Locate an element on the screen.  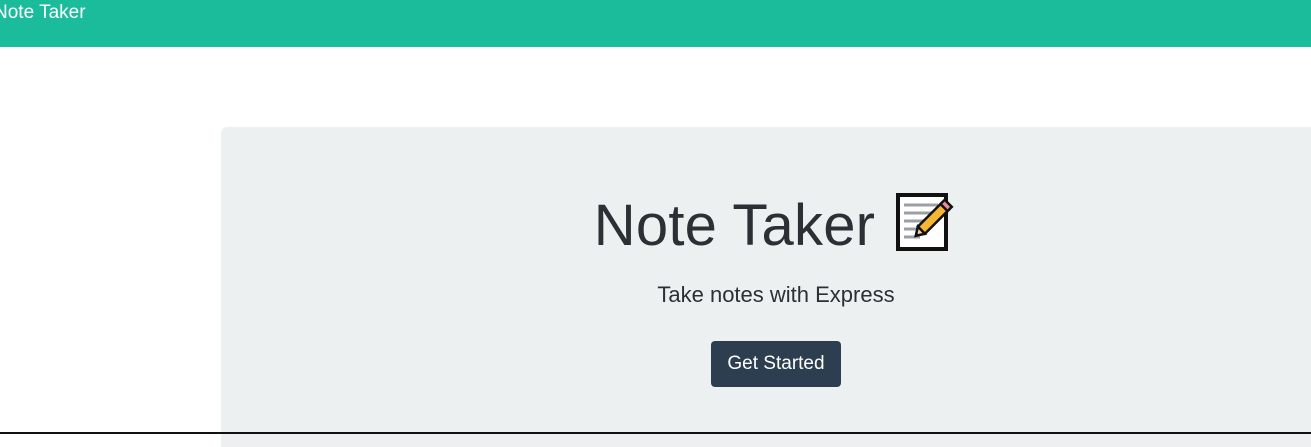
get-started-button: Get Started is located at coordinates (776, 364).